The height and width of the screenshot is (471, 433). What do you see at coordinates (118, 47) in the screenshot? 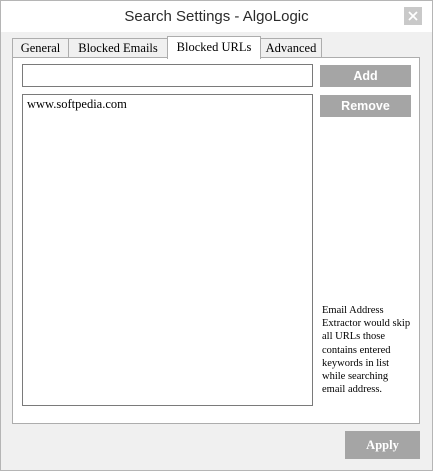
I see `tab-blocked-emails: Blocked Emails` at bounding box center [118, 47].